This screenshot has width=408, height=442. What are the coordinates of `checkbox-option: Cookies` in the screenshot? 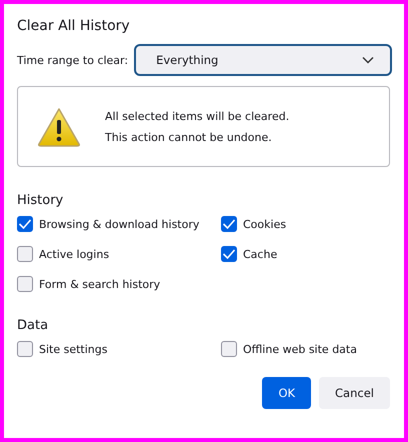 It's located at (306, 224).